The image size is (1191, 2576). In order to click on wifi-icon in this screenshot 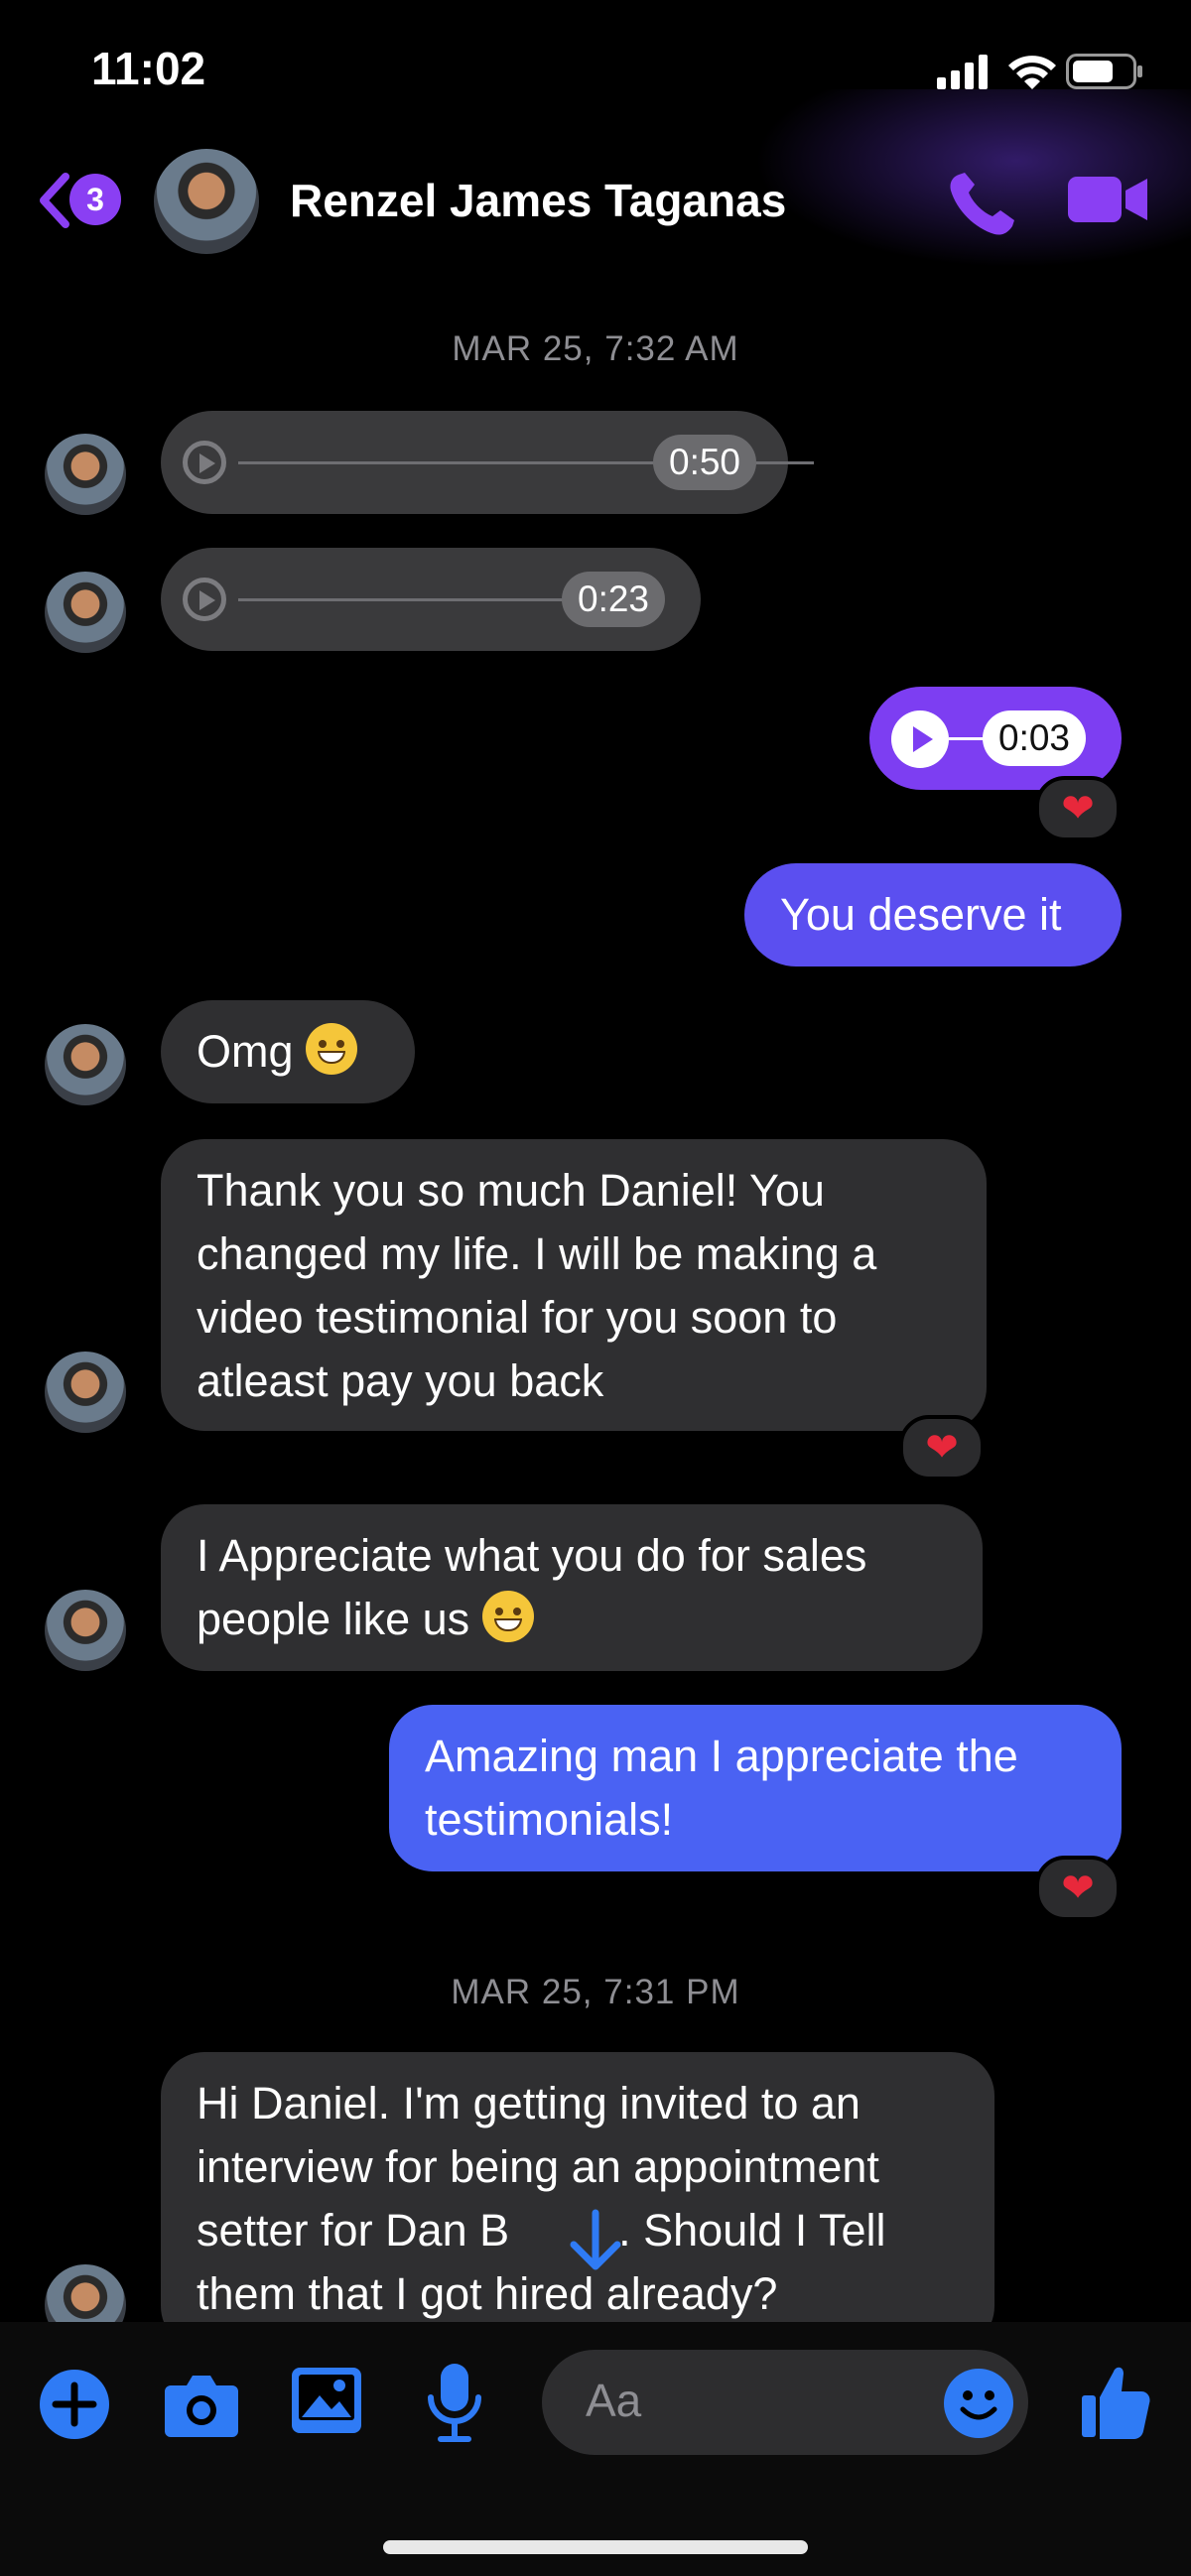, I will do `click(1032, 73)`.